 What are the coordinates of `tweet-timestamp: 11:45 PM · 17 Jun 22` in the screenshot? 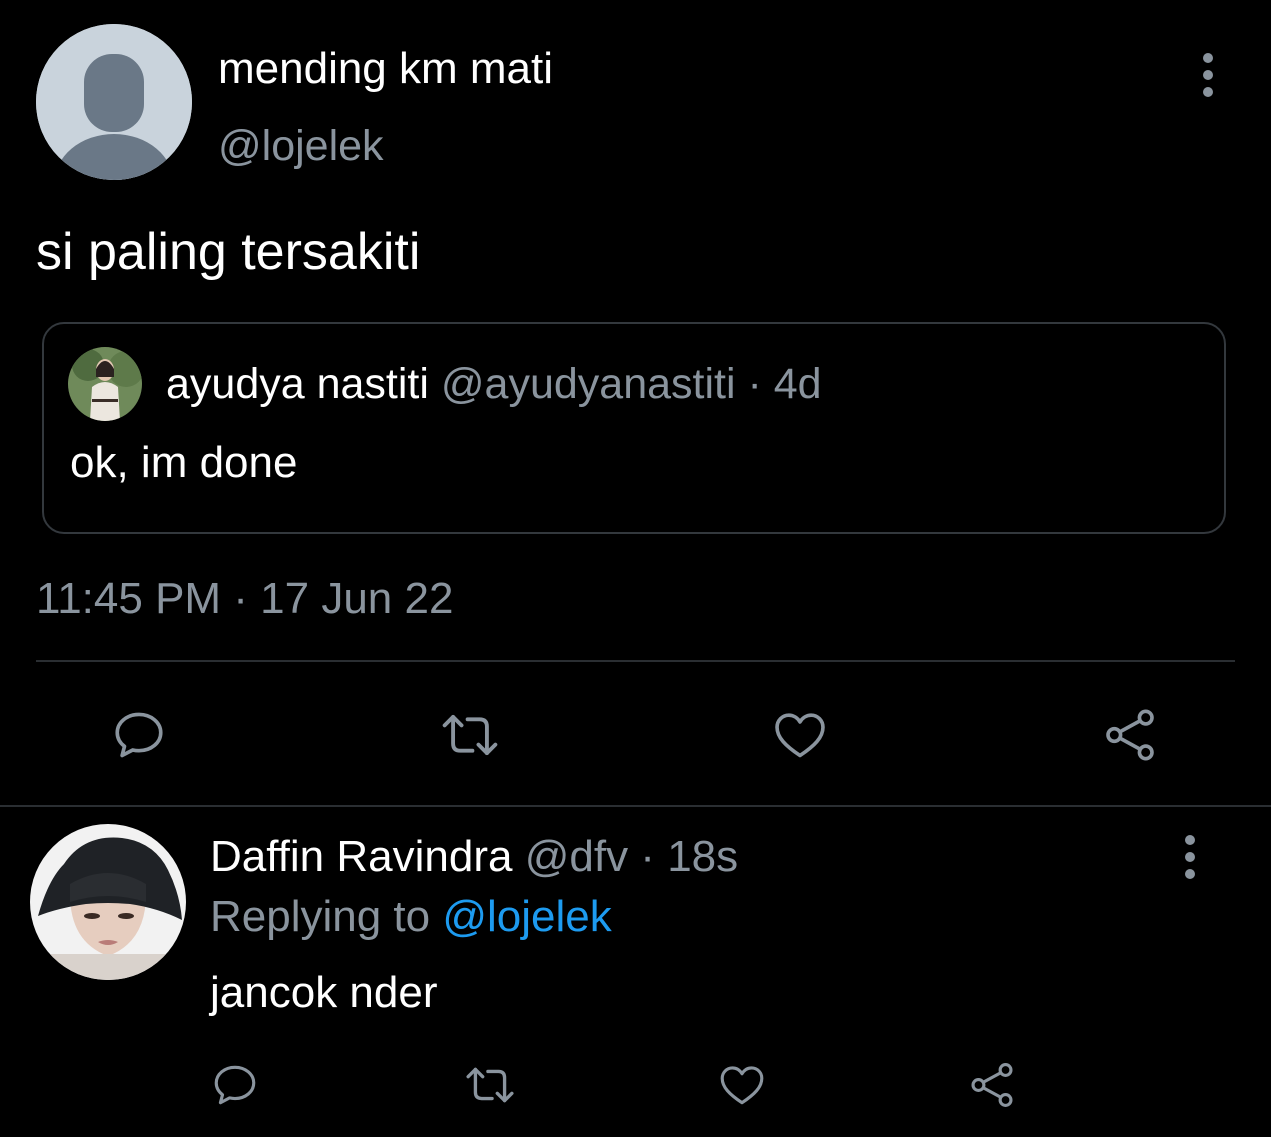 It's located at (245, 598).